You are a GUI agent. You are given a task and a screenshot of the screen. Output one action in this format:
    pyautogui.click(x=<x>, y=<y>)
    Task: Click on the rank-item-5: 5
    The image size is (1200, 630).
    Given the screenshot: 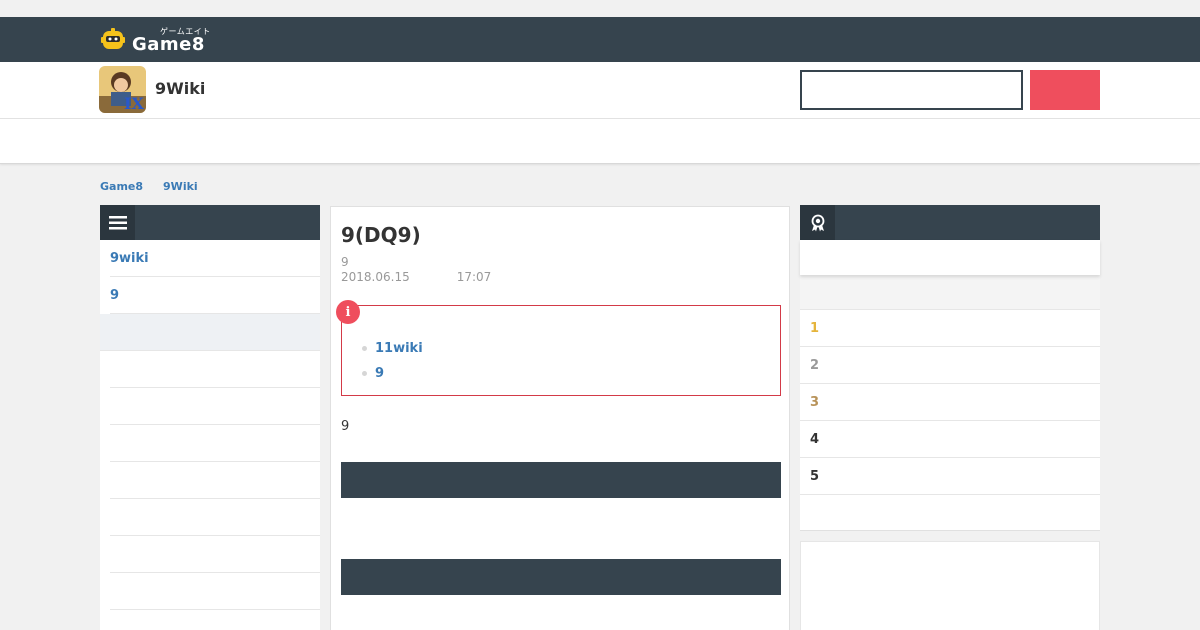 What is the action you would take?
    pyautogui.click(x=950, y=476)
    